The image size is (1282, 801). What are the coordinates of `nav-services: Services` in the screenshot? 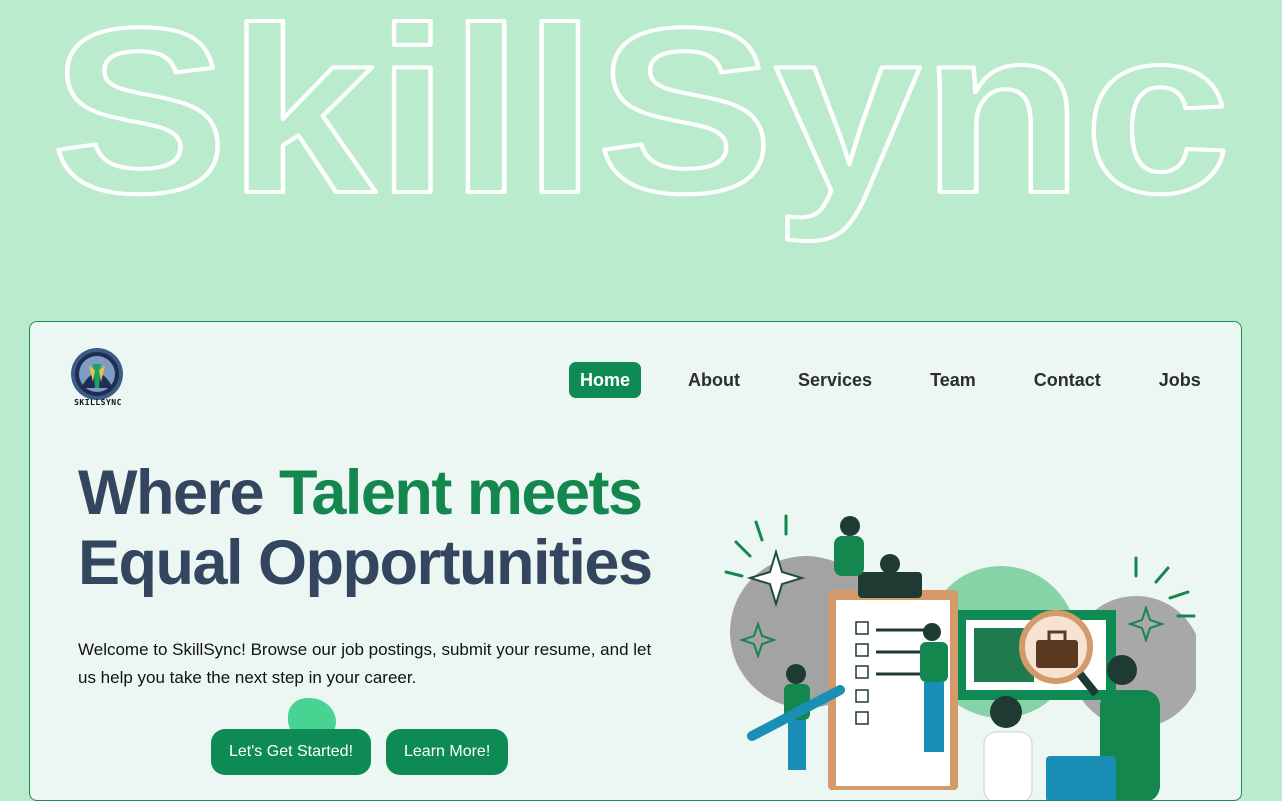 It's located at (835, 380).